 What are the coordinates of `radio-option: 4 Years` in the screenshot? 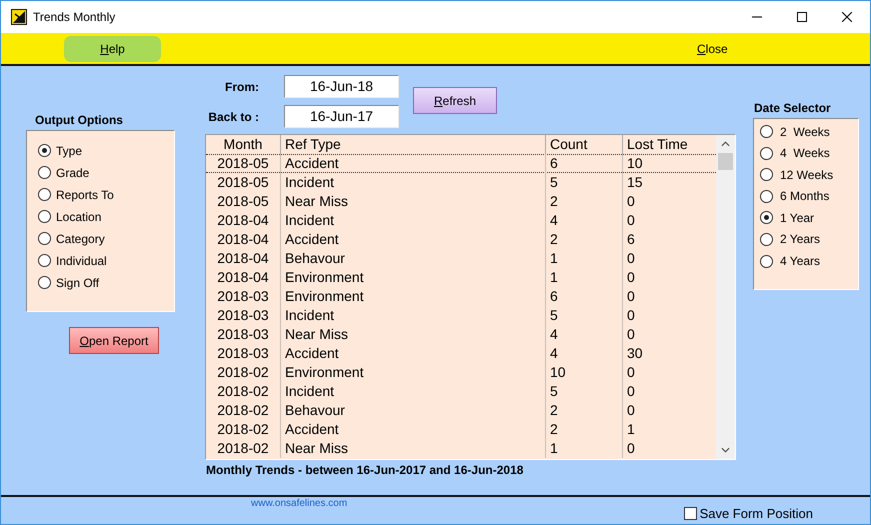 It's located at (809, 261).